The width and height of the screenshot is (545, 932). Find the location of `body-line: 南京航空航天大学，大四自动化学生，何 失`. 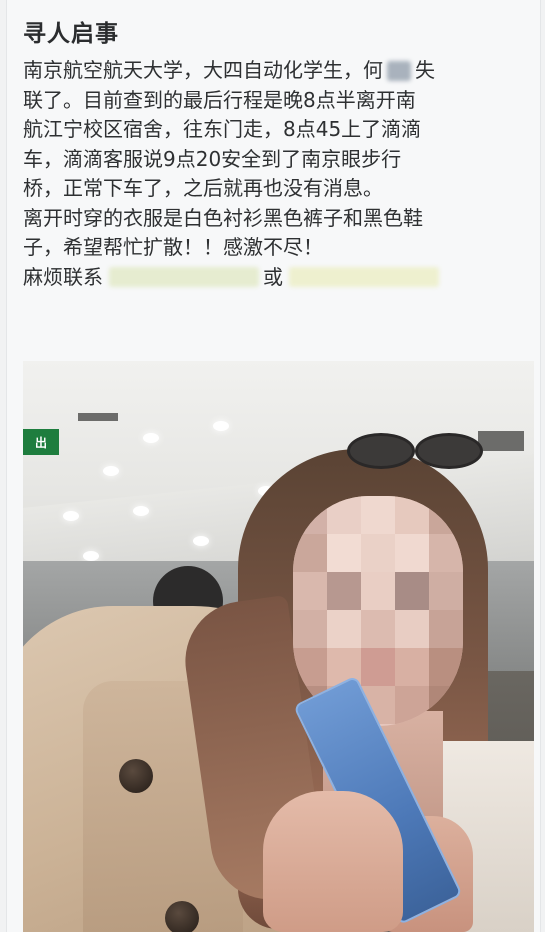

body-line: 南京航空航天大学，大四自动化学生，何 失 is located at coordinates (275, 71).